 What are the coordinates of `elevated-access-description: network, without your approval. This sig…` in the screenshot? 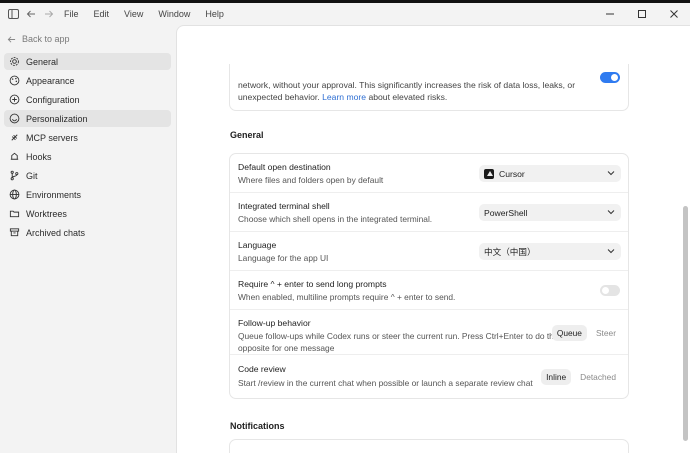 It's located at (413, 91).